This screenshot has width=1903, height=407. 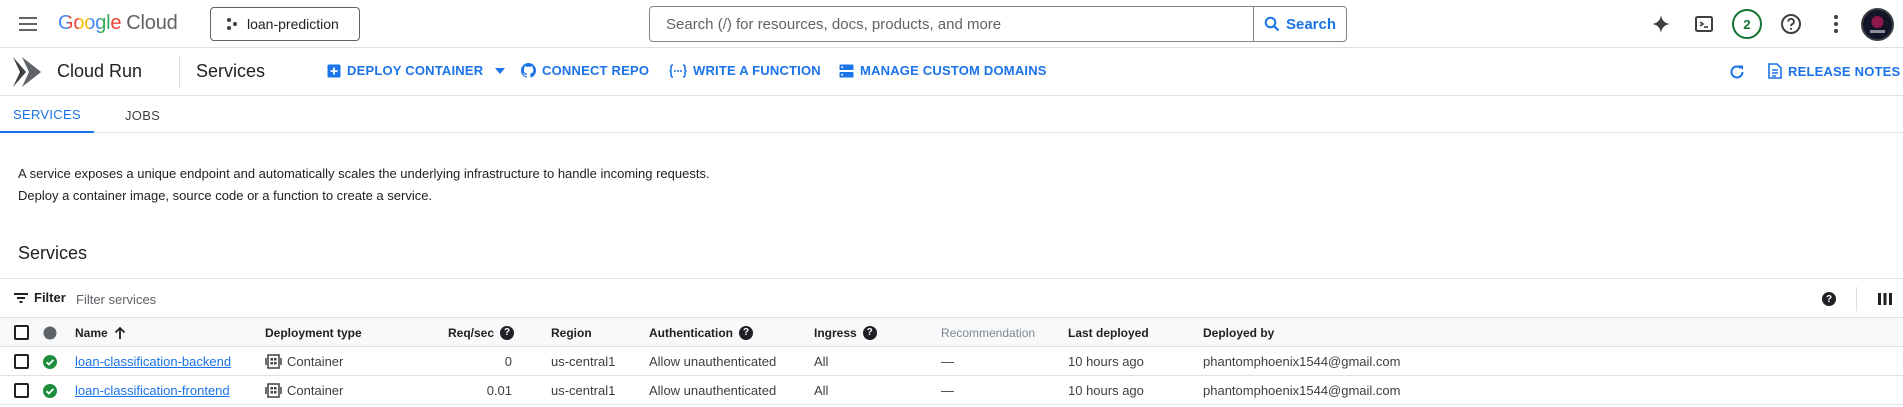 I want to click on refresh-icon, so click(x=1737, y=72).